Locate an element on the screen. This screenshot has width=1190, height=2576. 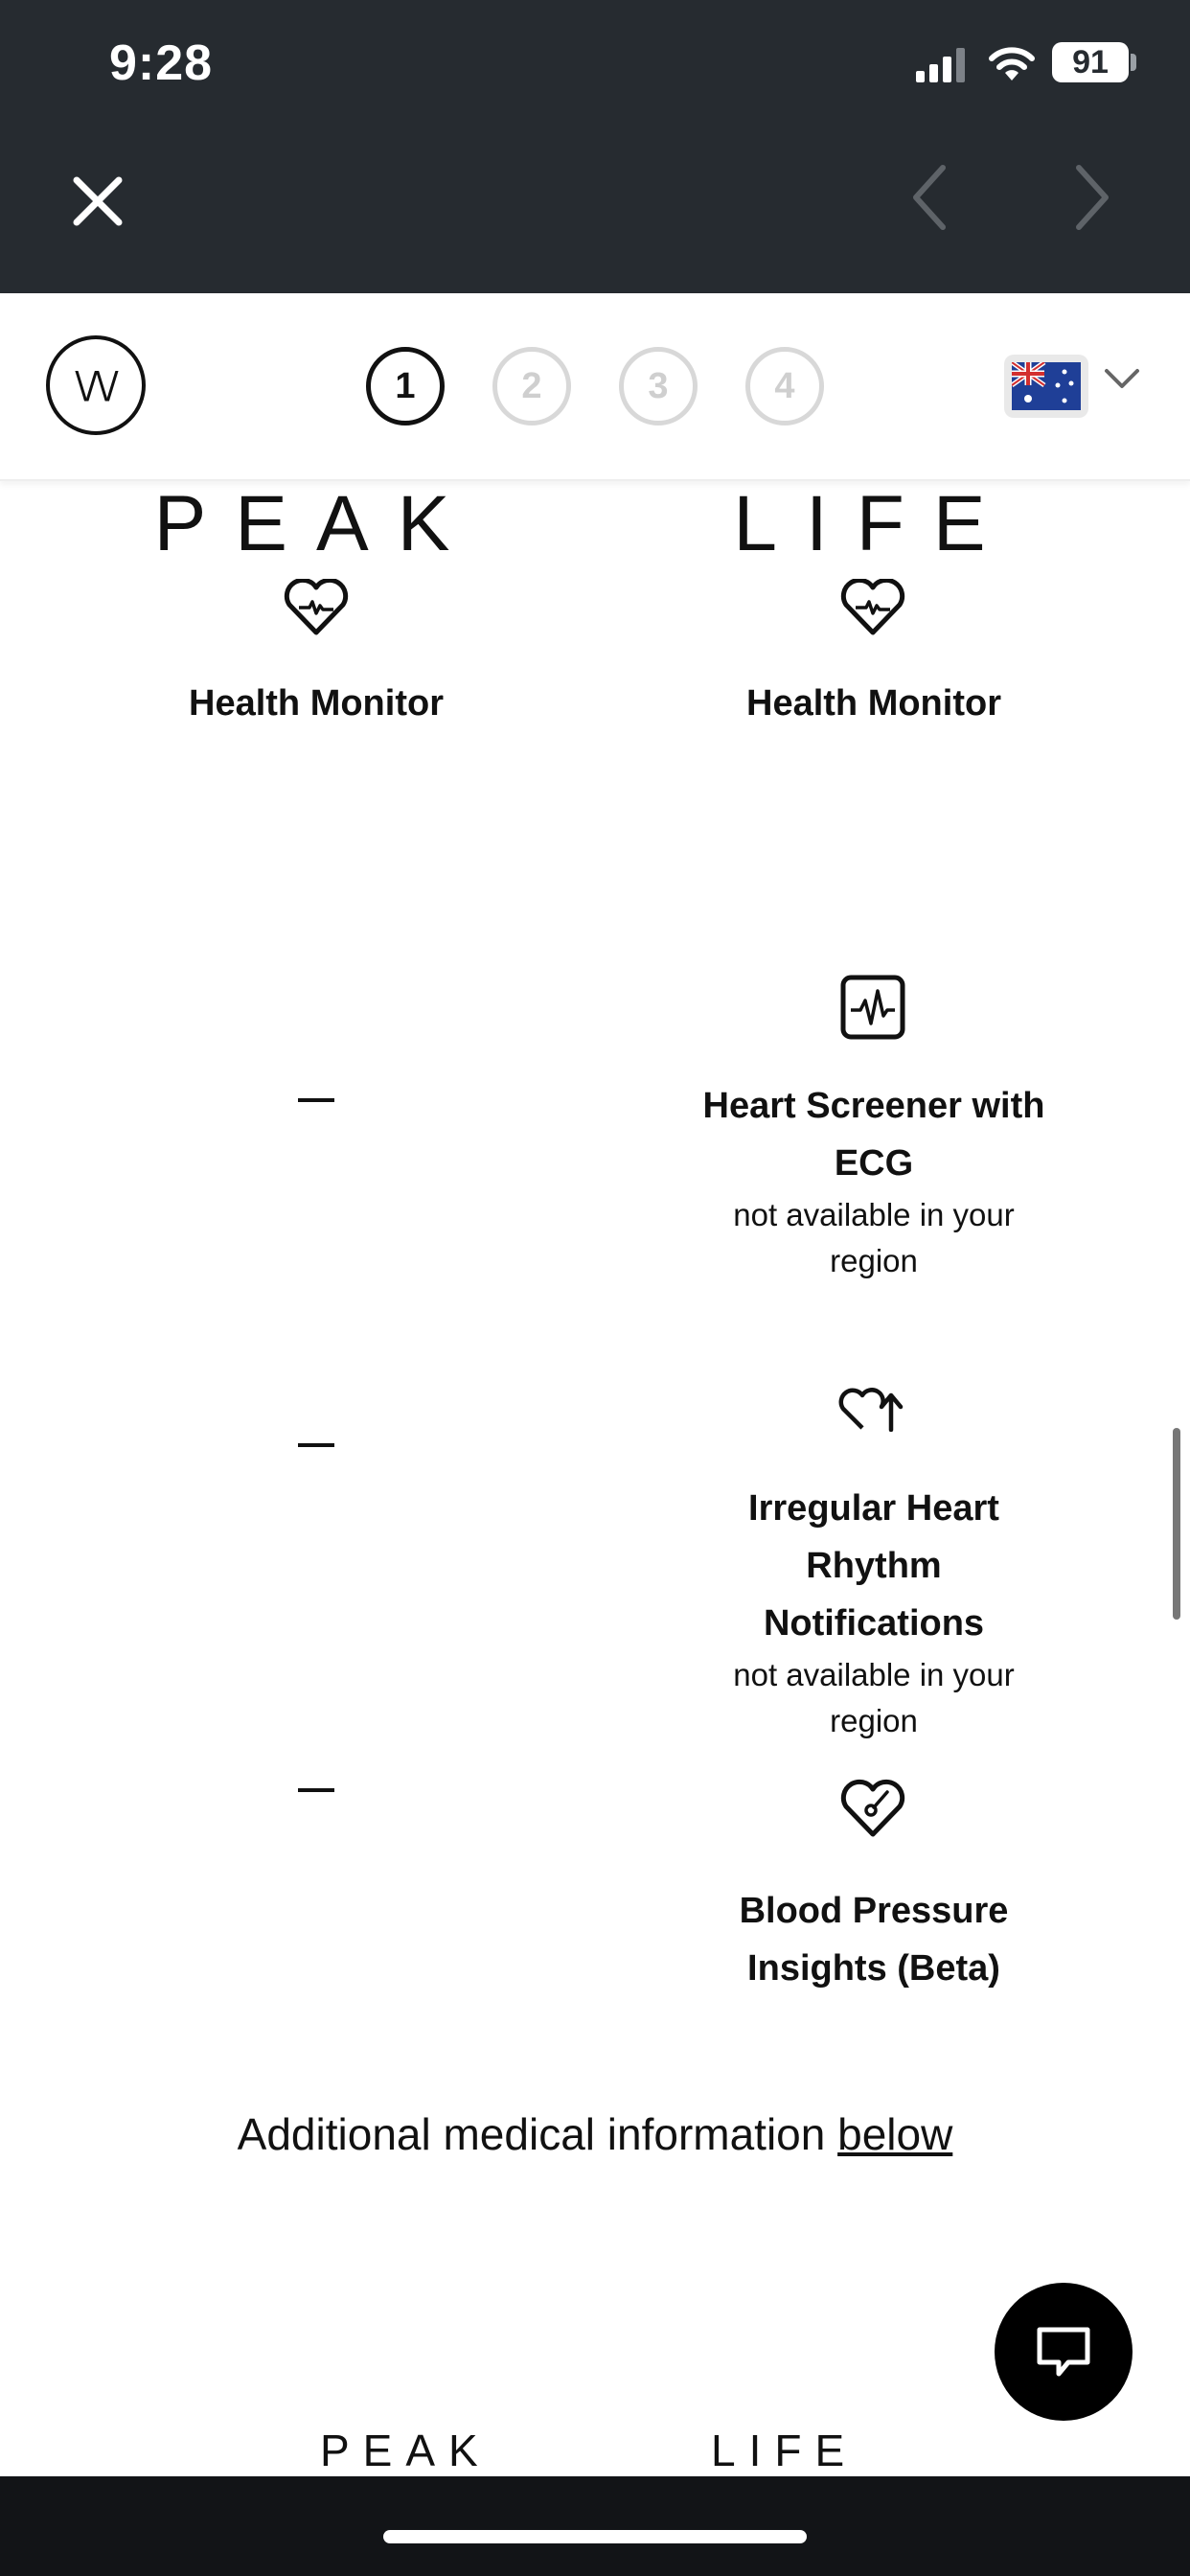
step-label: 2 is located at coordinates (531, 385).